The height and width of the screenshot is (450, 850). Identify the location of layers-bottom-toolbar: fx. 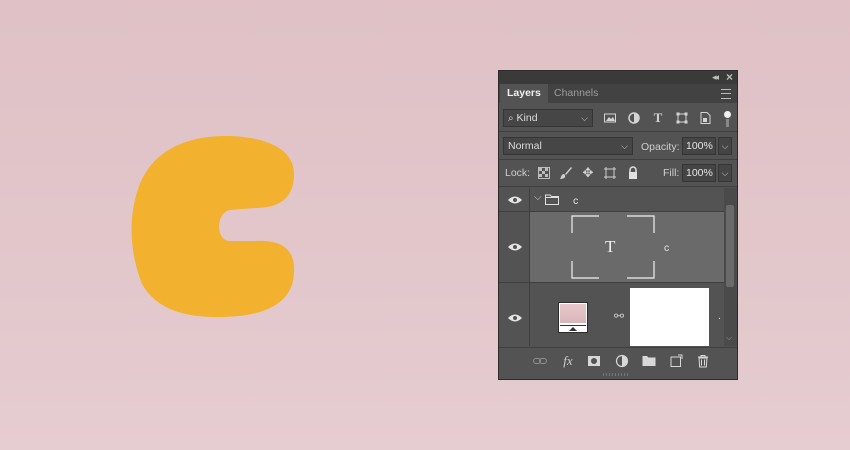
(618, 360).